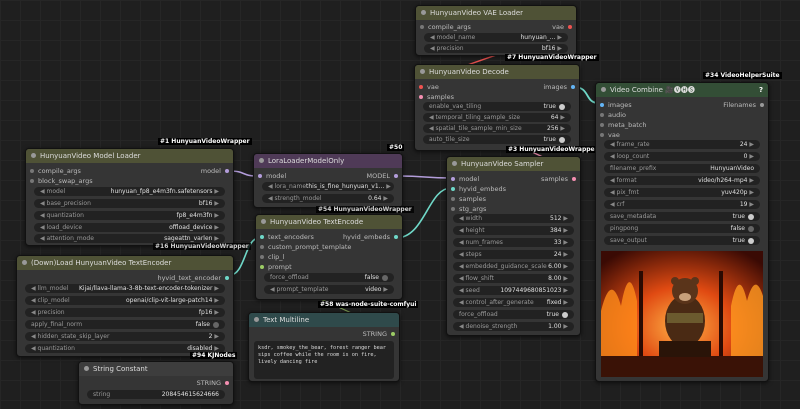 The image size is (800, 409). Describe the element at coordinates (513, 164) in the screenshot. I see `sampler-title: HunyuanVideo Sampler` at that location.